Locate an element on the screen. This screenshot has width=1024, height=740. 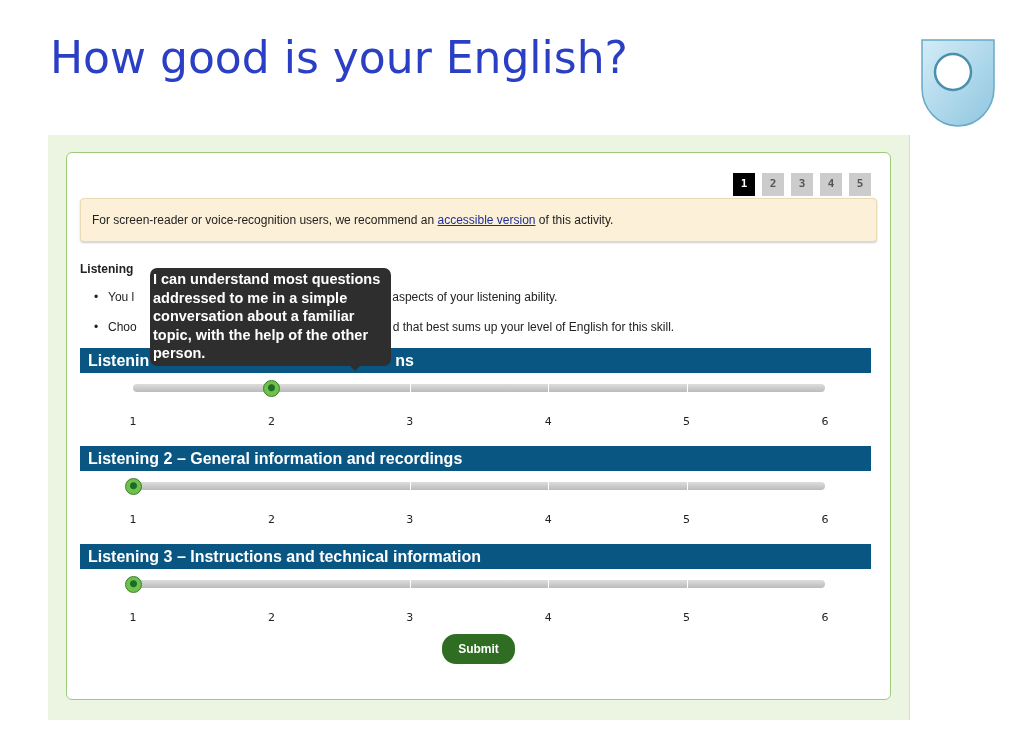
slider-heading: Listening 3 – Instructions and technical information is located at coordinates (475, 556).